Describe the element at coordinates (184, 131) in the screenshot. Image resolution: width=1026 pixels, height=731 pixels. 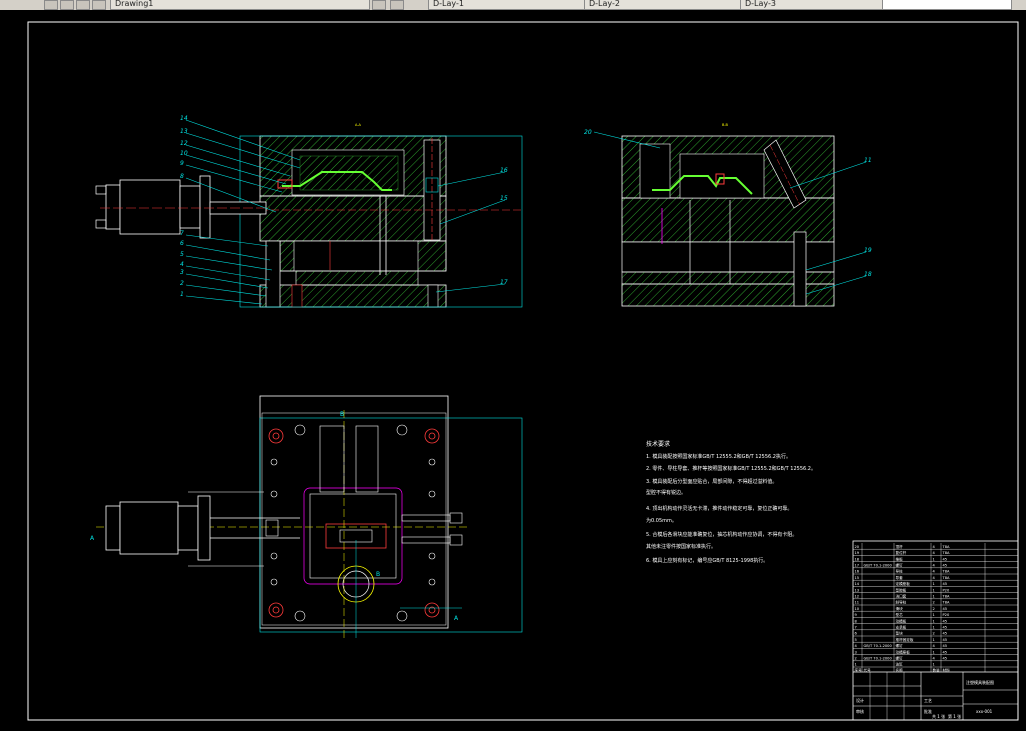
I see `leader-13: 13` at that location.